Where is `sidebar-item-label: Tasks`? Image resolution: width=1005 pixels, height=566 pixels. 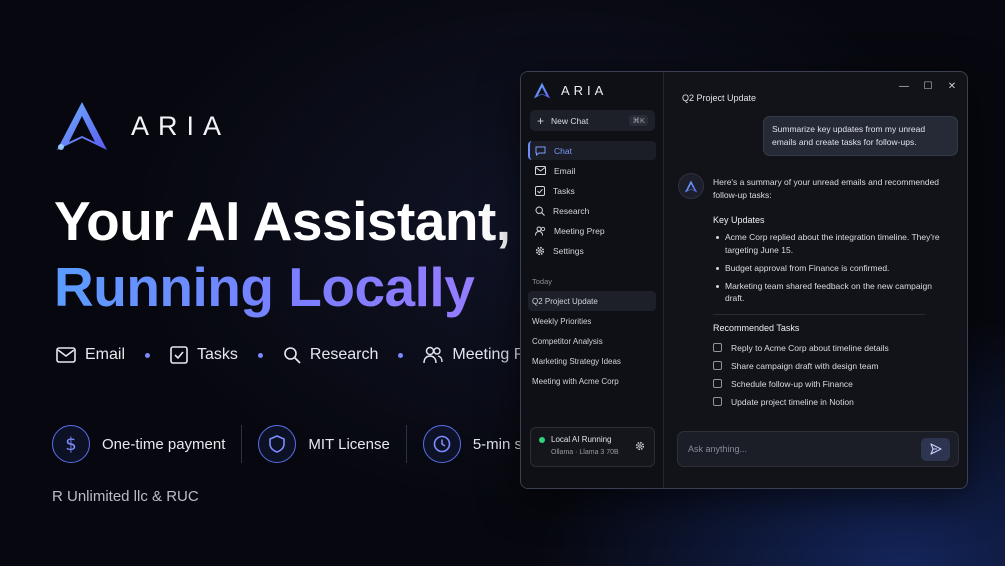 sidebar-item-label: Tasks is located at coordinates (564, 190).